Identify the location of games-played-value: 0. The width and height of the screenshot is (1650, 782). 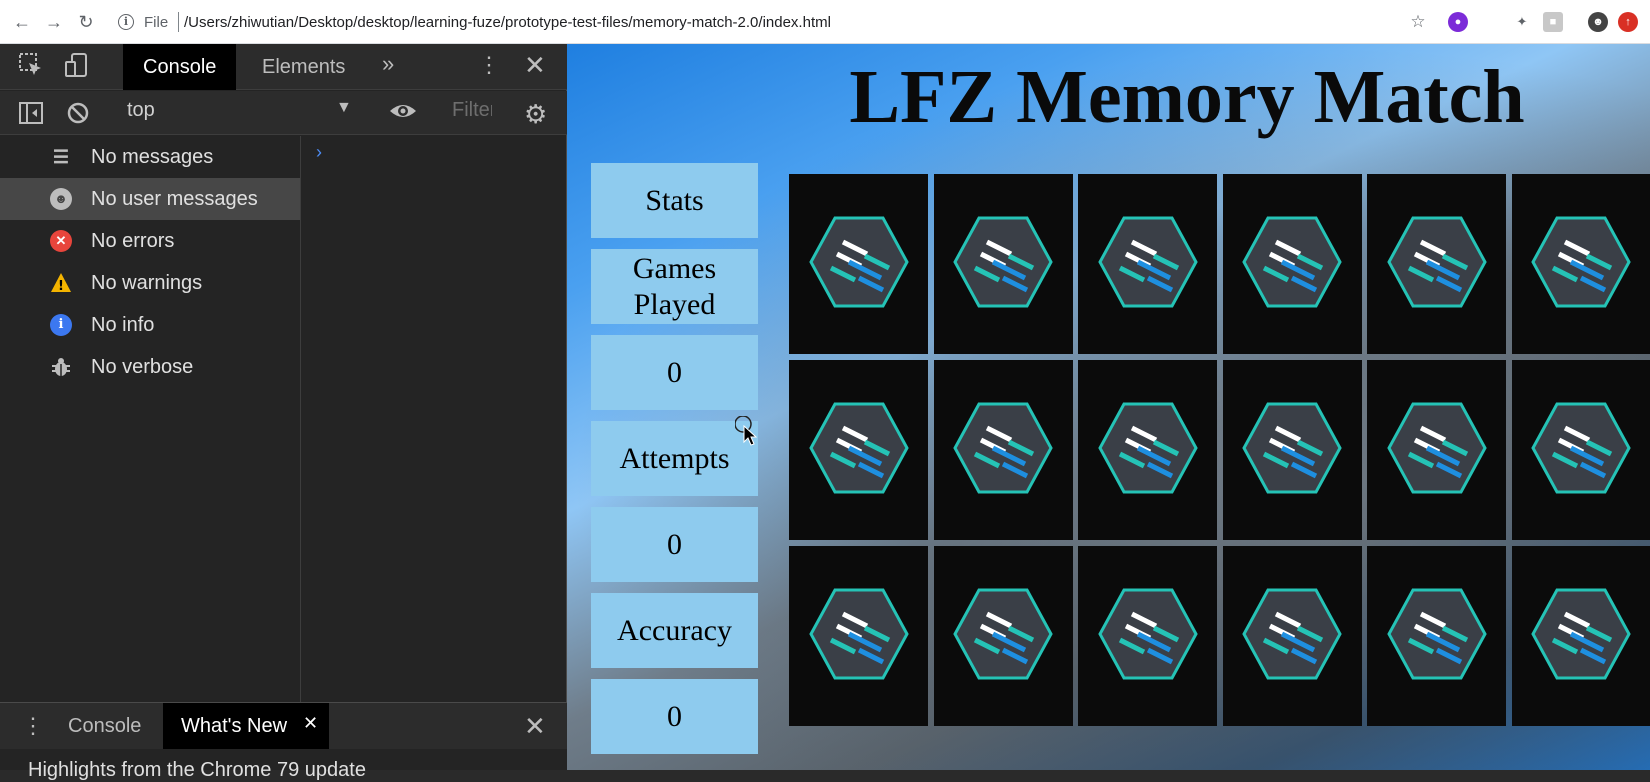
(674, 372).